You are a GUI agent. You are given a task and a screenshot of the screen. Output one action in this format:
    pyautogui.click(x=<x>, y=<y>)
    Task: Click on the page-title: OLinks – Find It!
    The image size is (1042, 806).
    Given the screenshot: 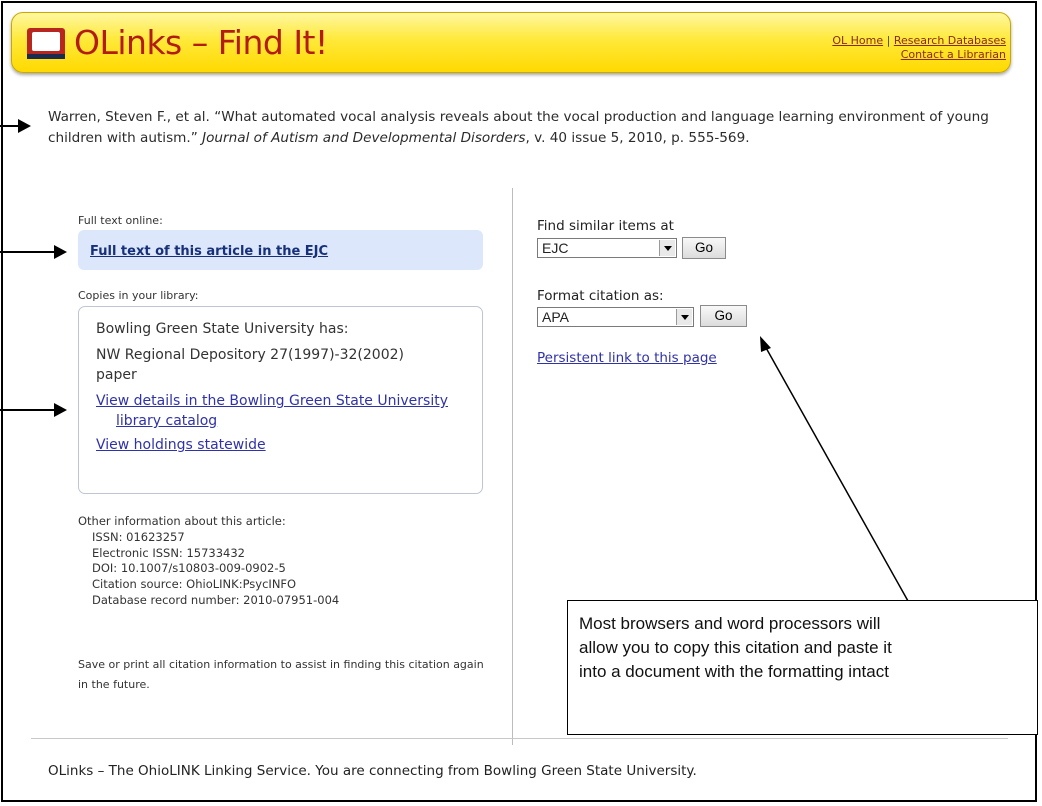 What is the action you would take?
    pyautogui.click(x=201, y=42)
    